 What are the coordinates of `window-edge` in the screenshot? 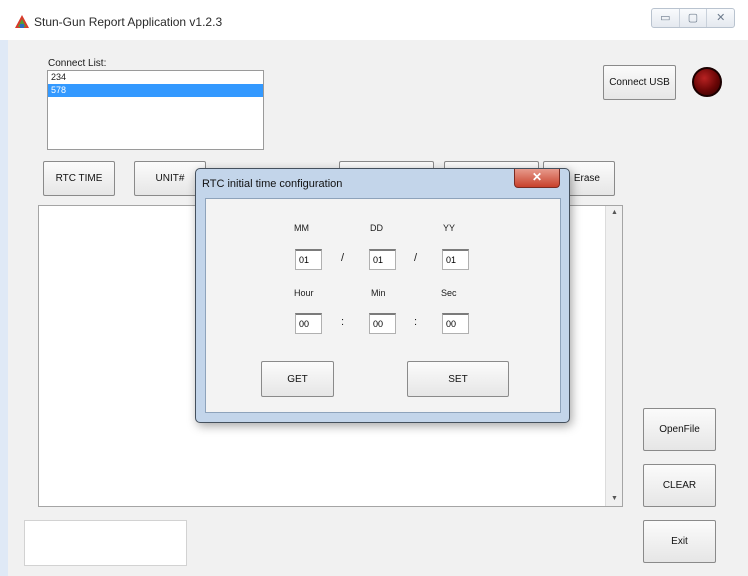 It's located at (4, 308).